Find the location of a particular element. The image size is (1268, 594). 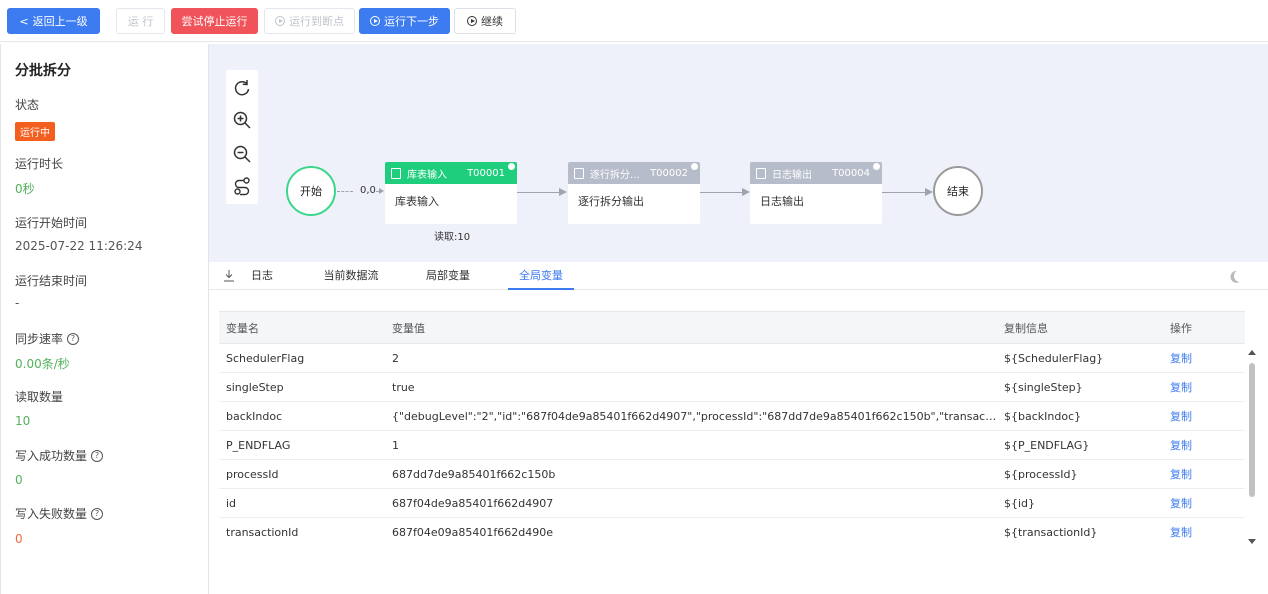

scroll-down-icon is located at coordinates (1252, 541).